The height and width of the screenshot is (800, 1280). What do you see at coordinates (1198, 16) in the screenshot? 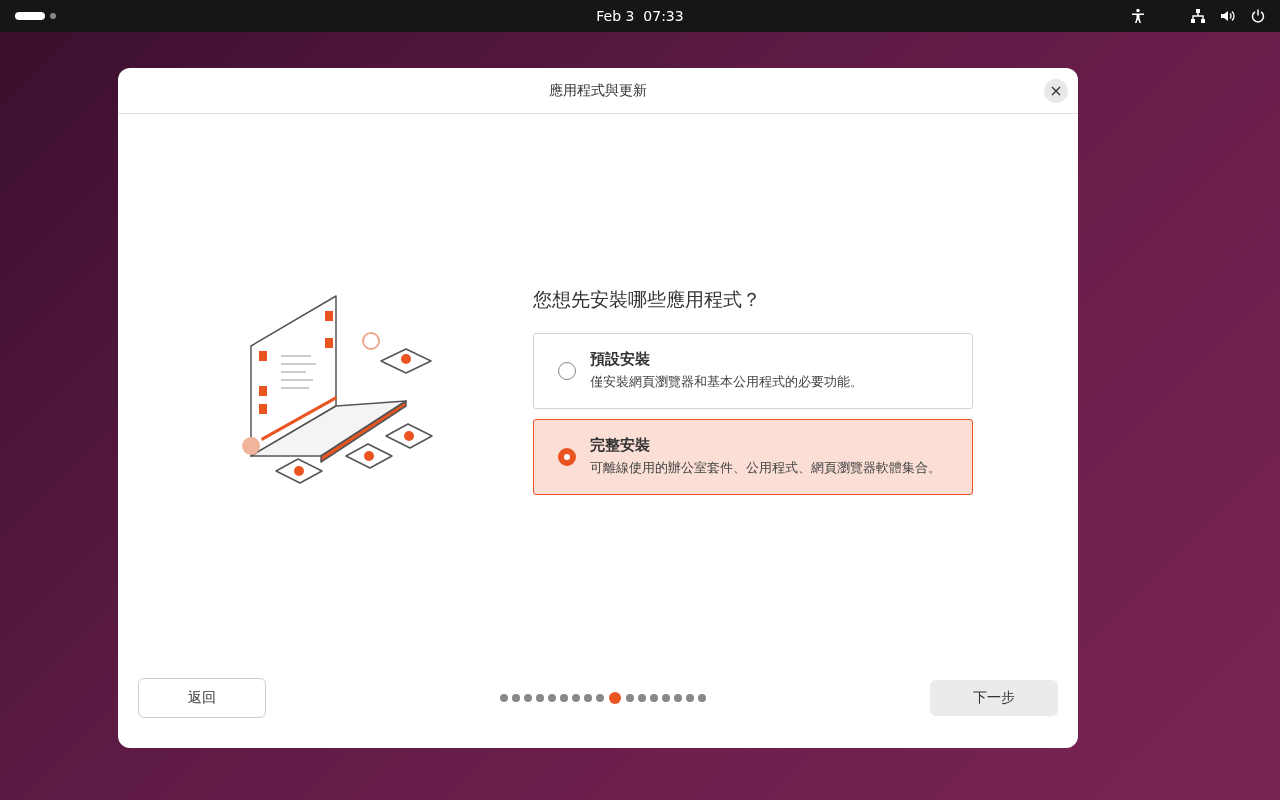
I see `network-icon` at bounding box center [1198, 16].